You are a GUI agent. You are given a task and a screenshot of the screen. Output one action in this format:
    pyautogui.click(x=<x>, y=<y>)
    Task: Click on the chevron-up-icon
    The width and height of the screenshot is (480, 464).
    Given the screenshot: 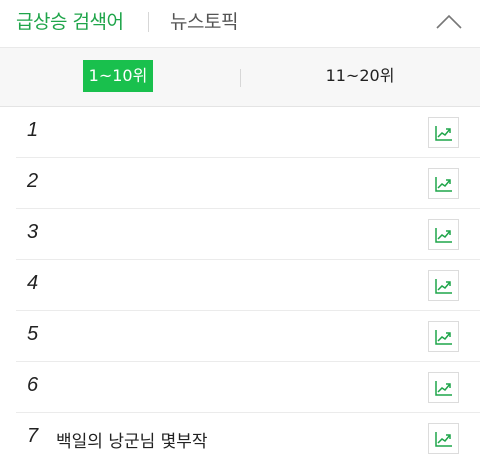 What is the action you would take?
    pyautogui.click(x=449, y=21)
    